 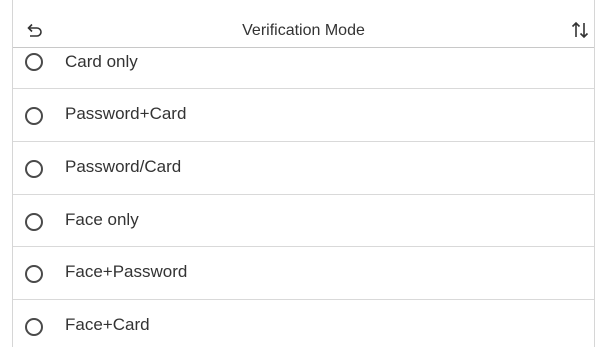 What do you see at coordinates (126, 272) in the screenshot?
I see `option-label: Face+Password` at bounding box center [126, 272].